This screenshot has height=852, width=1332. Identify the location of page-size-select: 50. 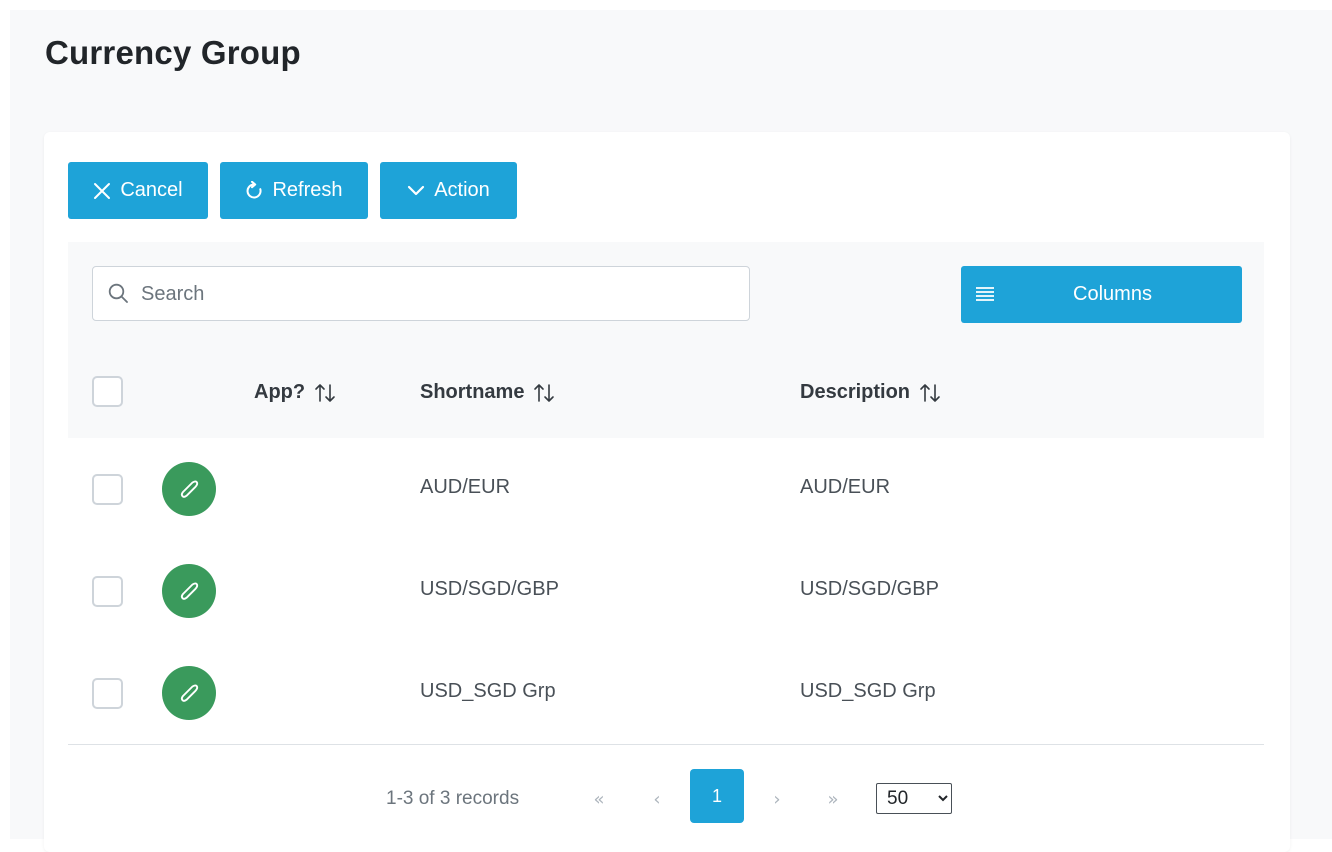
(914, 798).